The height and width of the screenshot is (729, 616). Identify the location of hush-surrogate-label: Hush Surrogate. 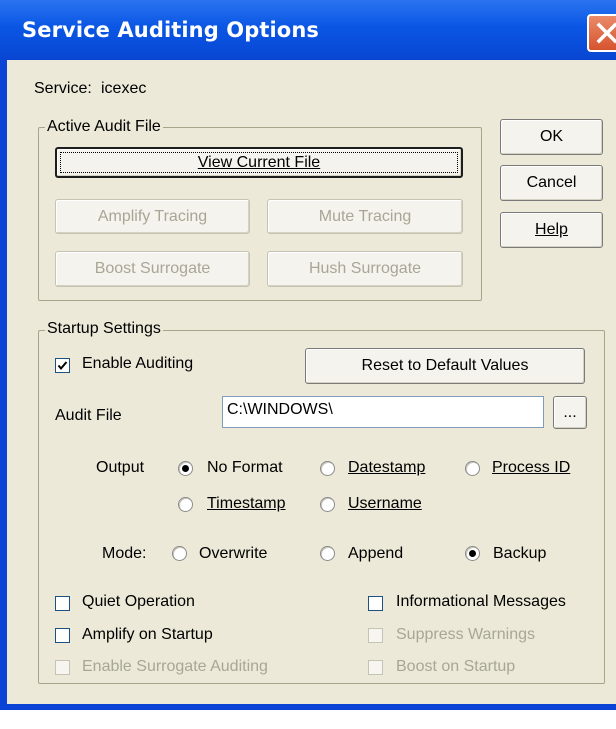
(365, 268).